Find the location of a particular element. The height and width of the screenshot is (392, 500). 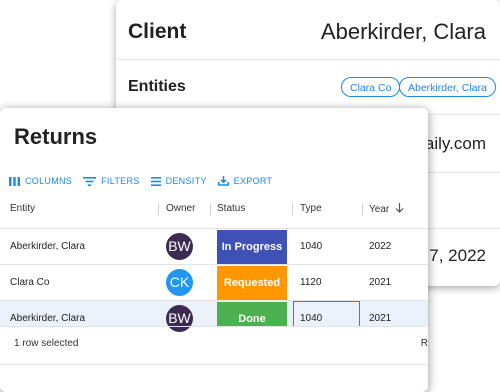

columns-button: COLUMNS is located at coordinates (40, 181).